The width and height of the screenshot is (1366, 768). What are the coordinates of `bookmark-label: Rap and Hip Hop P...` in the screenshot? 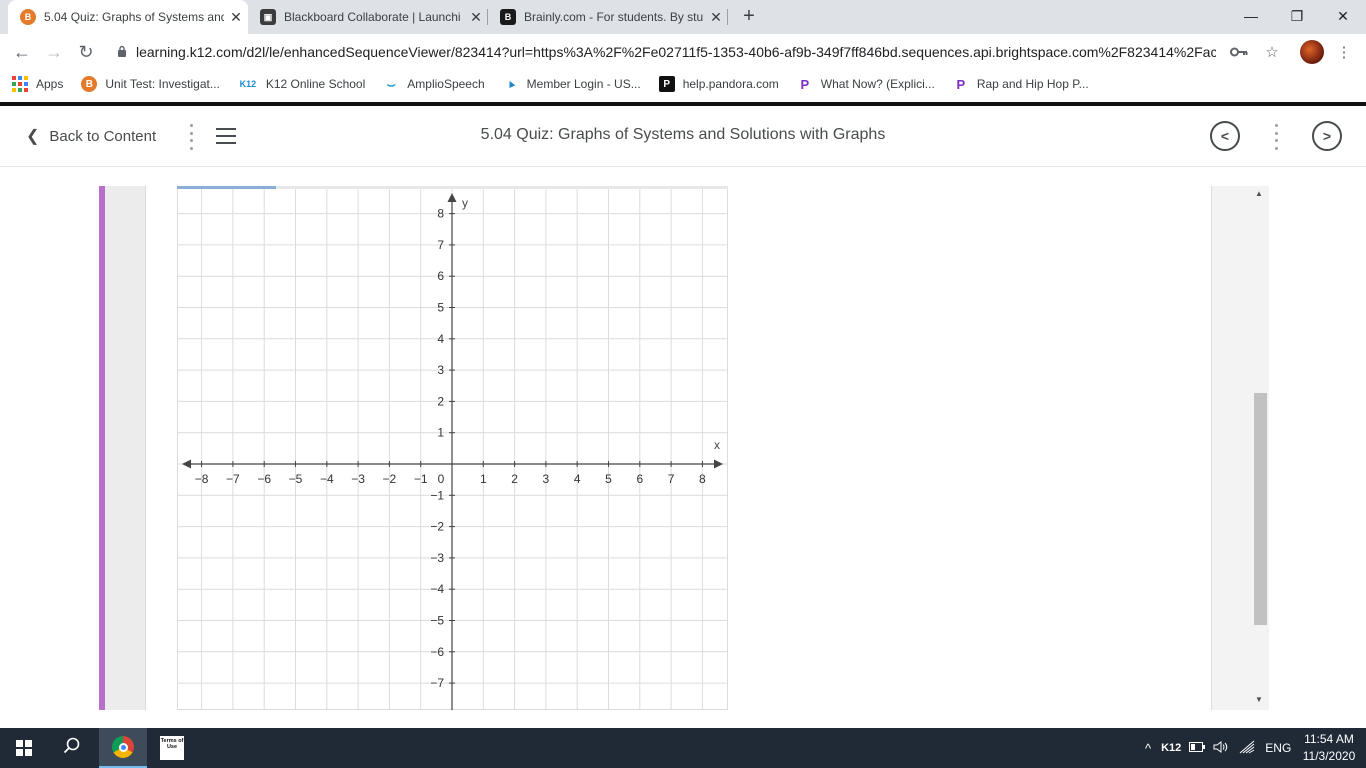 It's located at (1032, 84).